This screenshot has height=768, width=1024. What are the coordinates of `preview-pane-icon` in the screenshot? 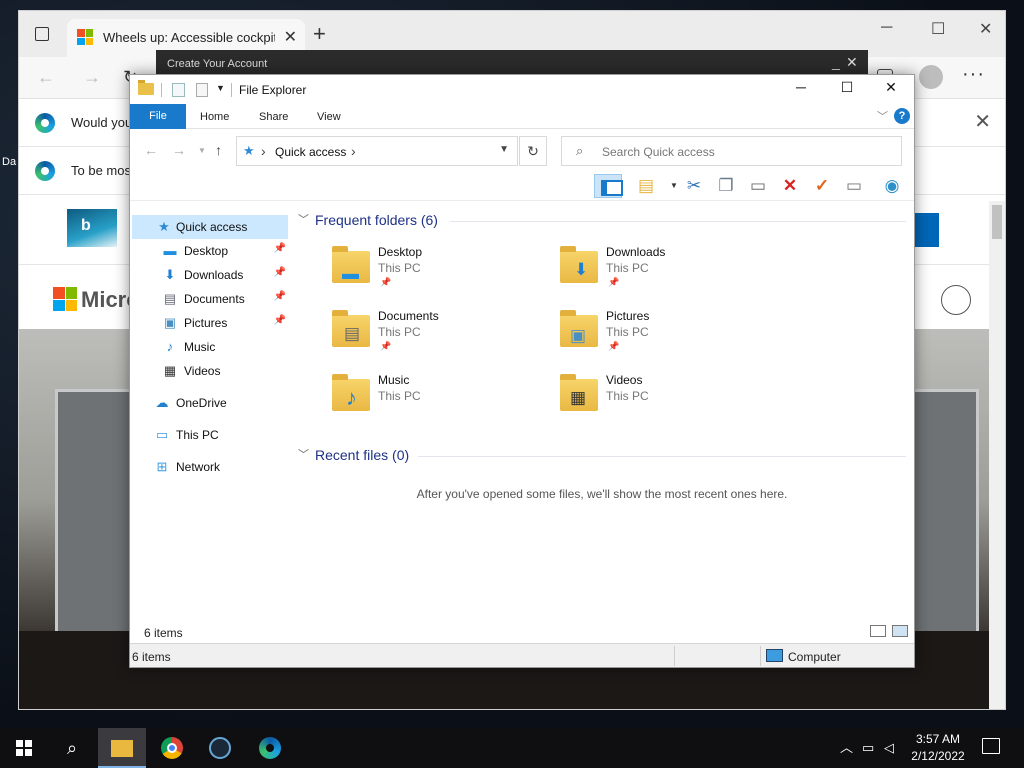 It's located at (608, 186).